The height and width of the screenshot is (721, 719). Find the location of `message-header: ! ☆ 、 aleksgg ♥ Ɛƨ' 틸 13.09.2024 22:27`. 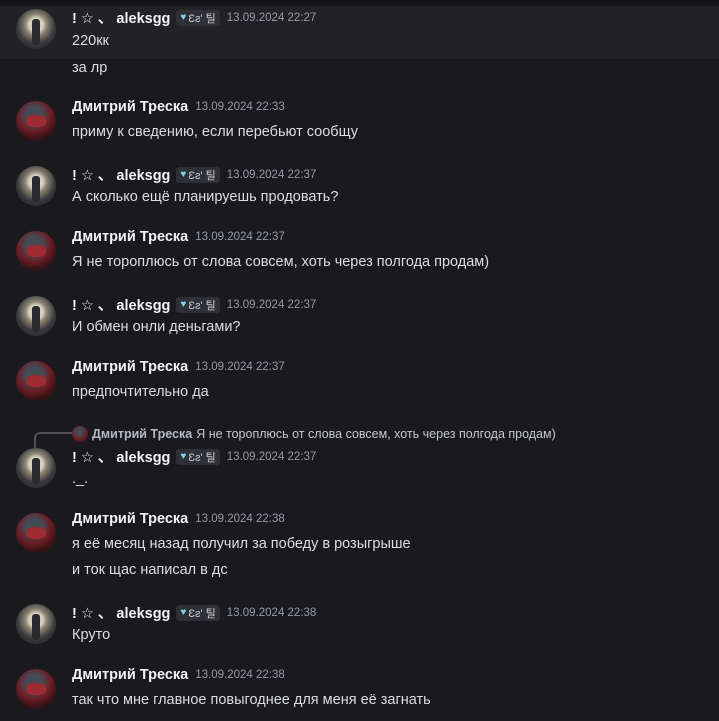

message-header: ! ☆ 、 aleksgg ♥ Ɛƨ' 틸 13.09.2024 22:27 is located at coordinates (194, 17).